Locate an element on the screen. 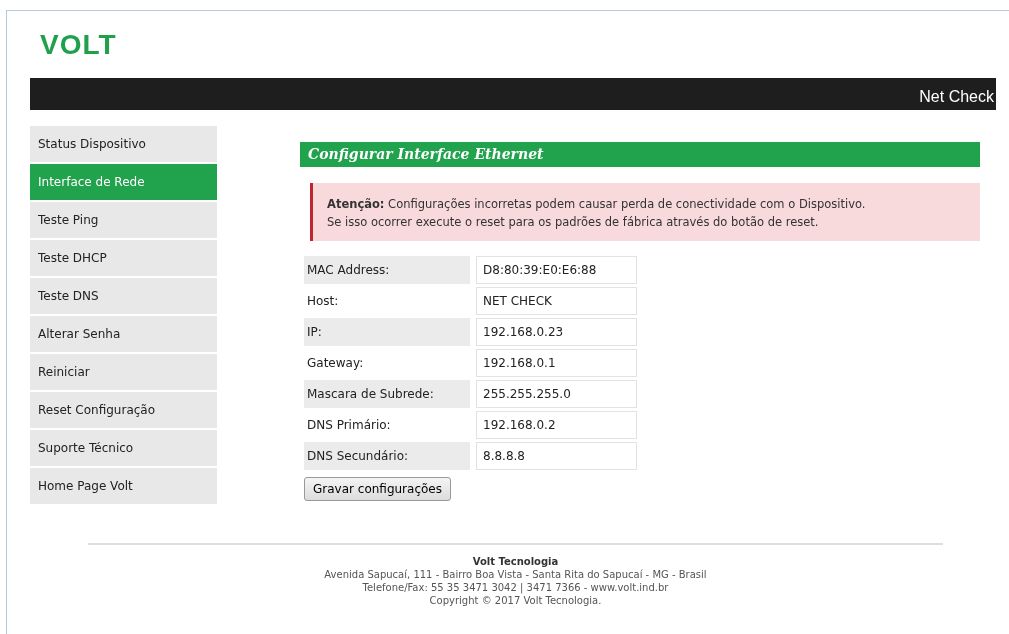 This screenshot has height=634, width=1009. footer-text: Telefone/Fax: 55 35 3471 3042 | 3471 7366 - www.volt.ind.br is located at coordinates (515, 587).